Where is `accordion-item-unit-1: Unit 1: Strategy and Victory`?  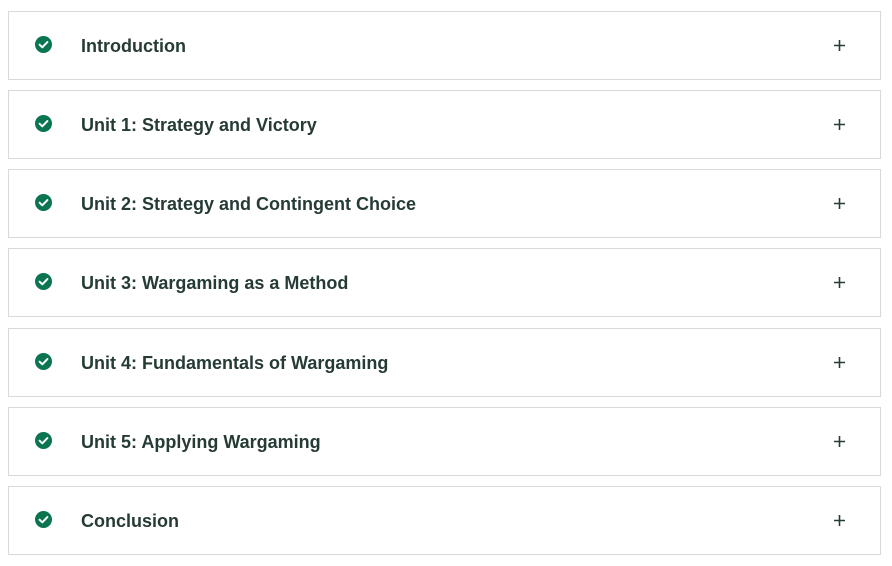
accordion-item-unit-1: Unit 1: Strategy and Victory is located at coordinates (444, 124).